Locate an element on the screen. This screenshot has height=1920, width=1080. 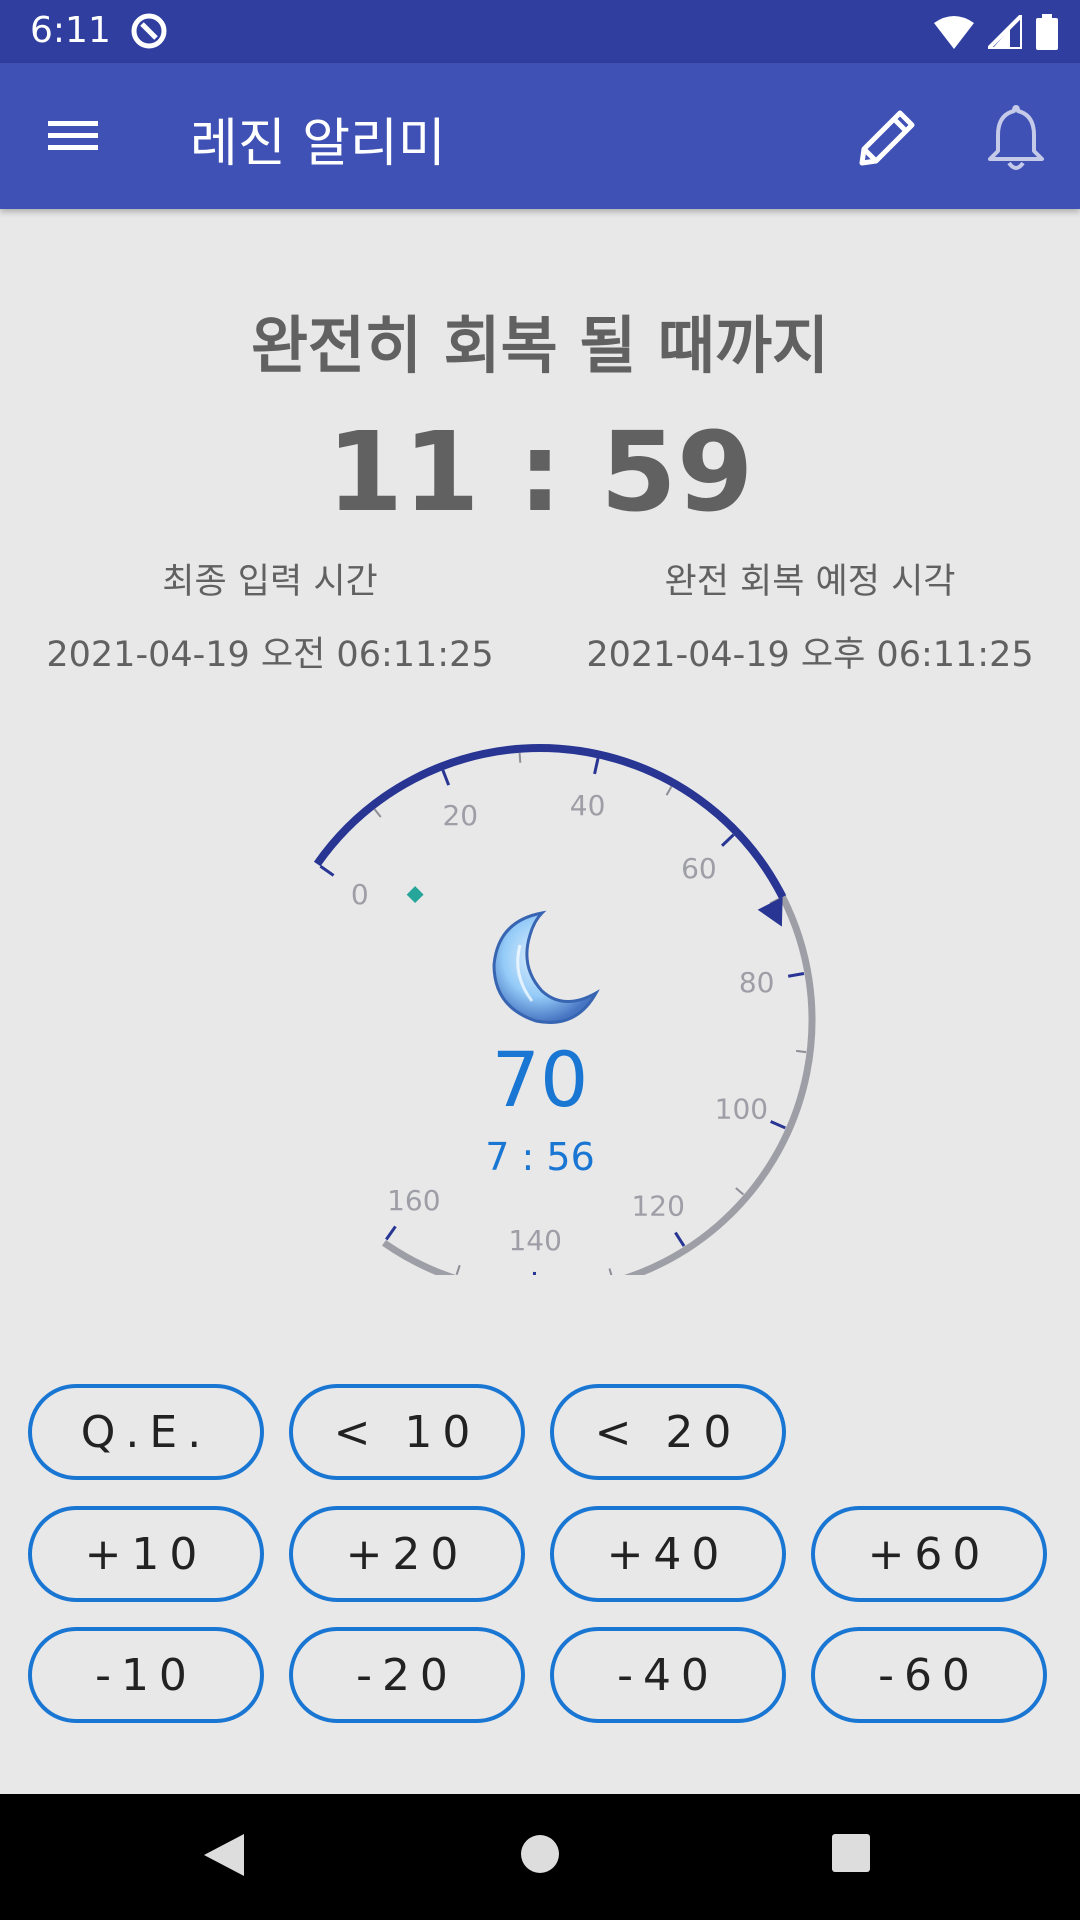
navigation-bar is located at coordinates (540, 1857).